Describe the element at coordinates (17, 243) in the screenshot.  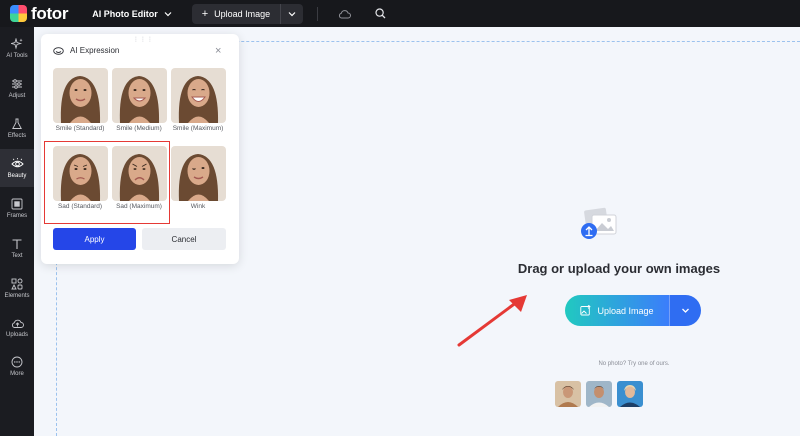
I see `text-icon` at that location.